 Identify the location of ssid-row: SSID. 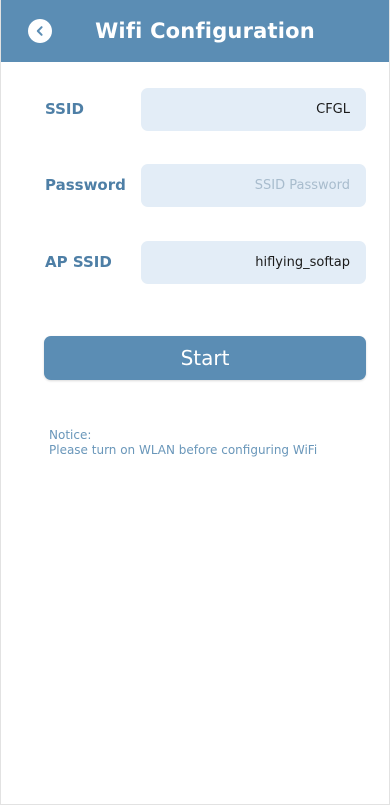
(195, 109).